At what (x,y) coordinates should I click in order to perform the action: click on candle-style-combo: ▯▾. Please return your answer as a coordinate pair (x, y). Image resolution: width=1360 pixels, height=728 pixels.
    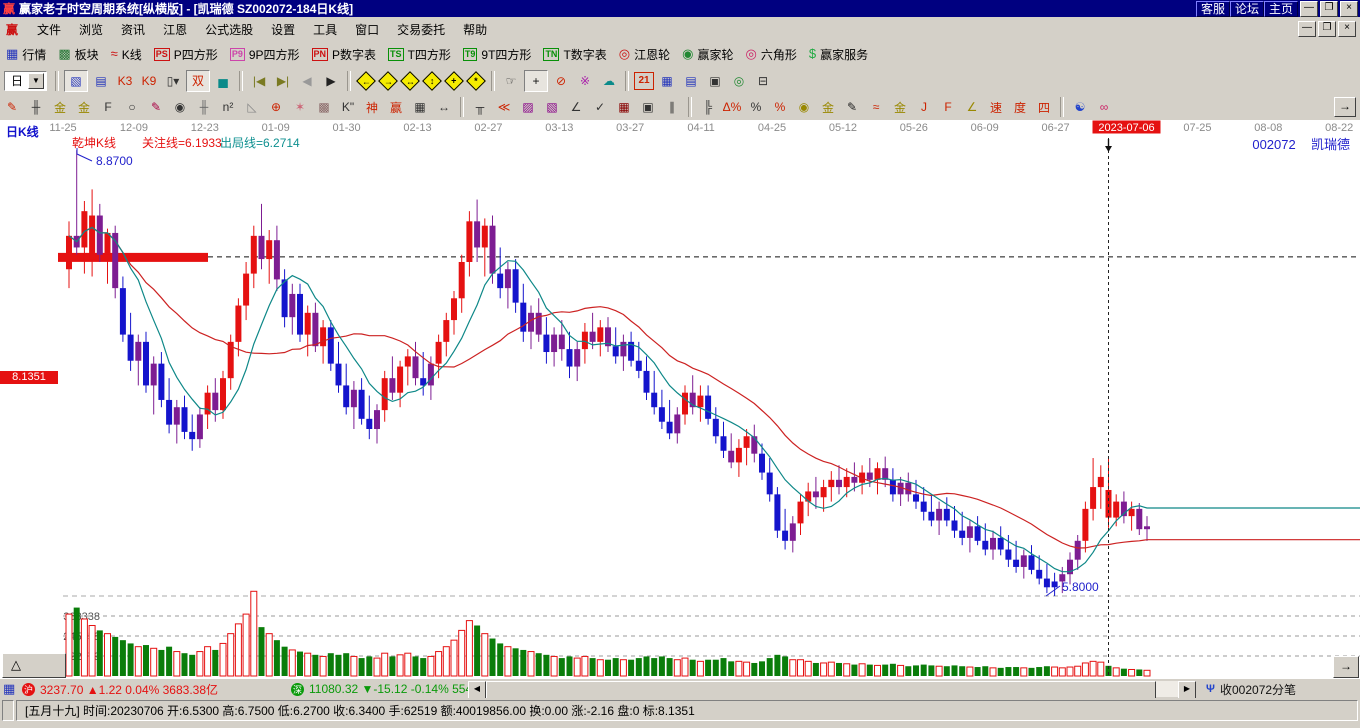
    Looking at the image, I should click on (173, 81).